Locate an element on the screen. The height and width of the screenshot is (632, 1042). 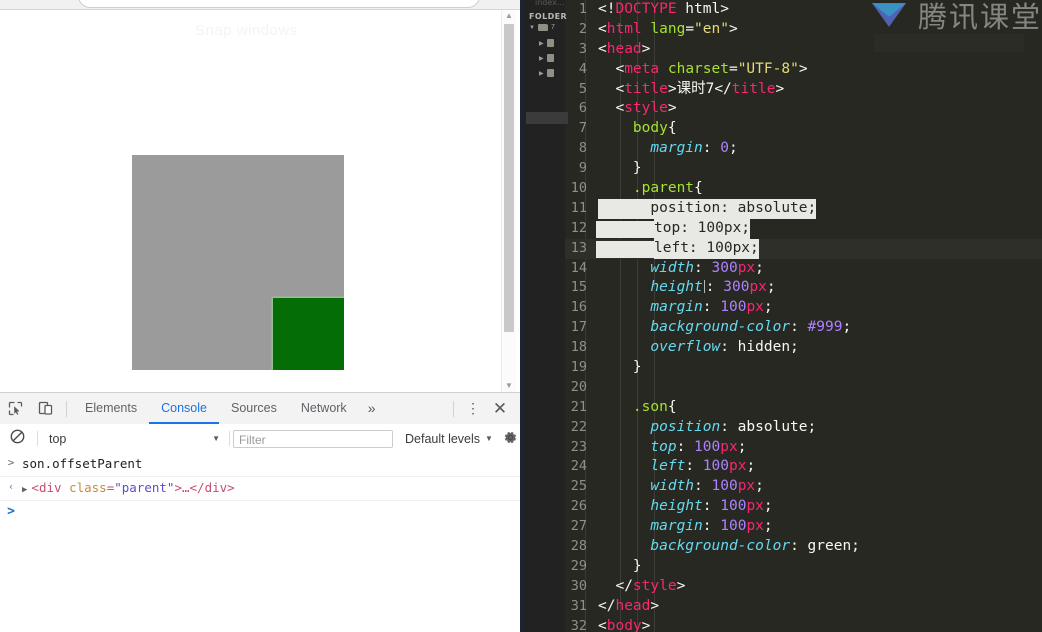
code-line: 22 position: absolute; is located at coordinates (803, 428).